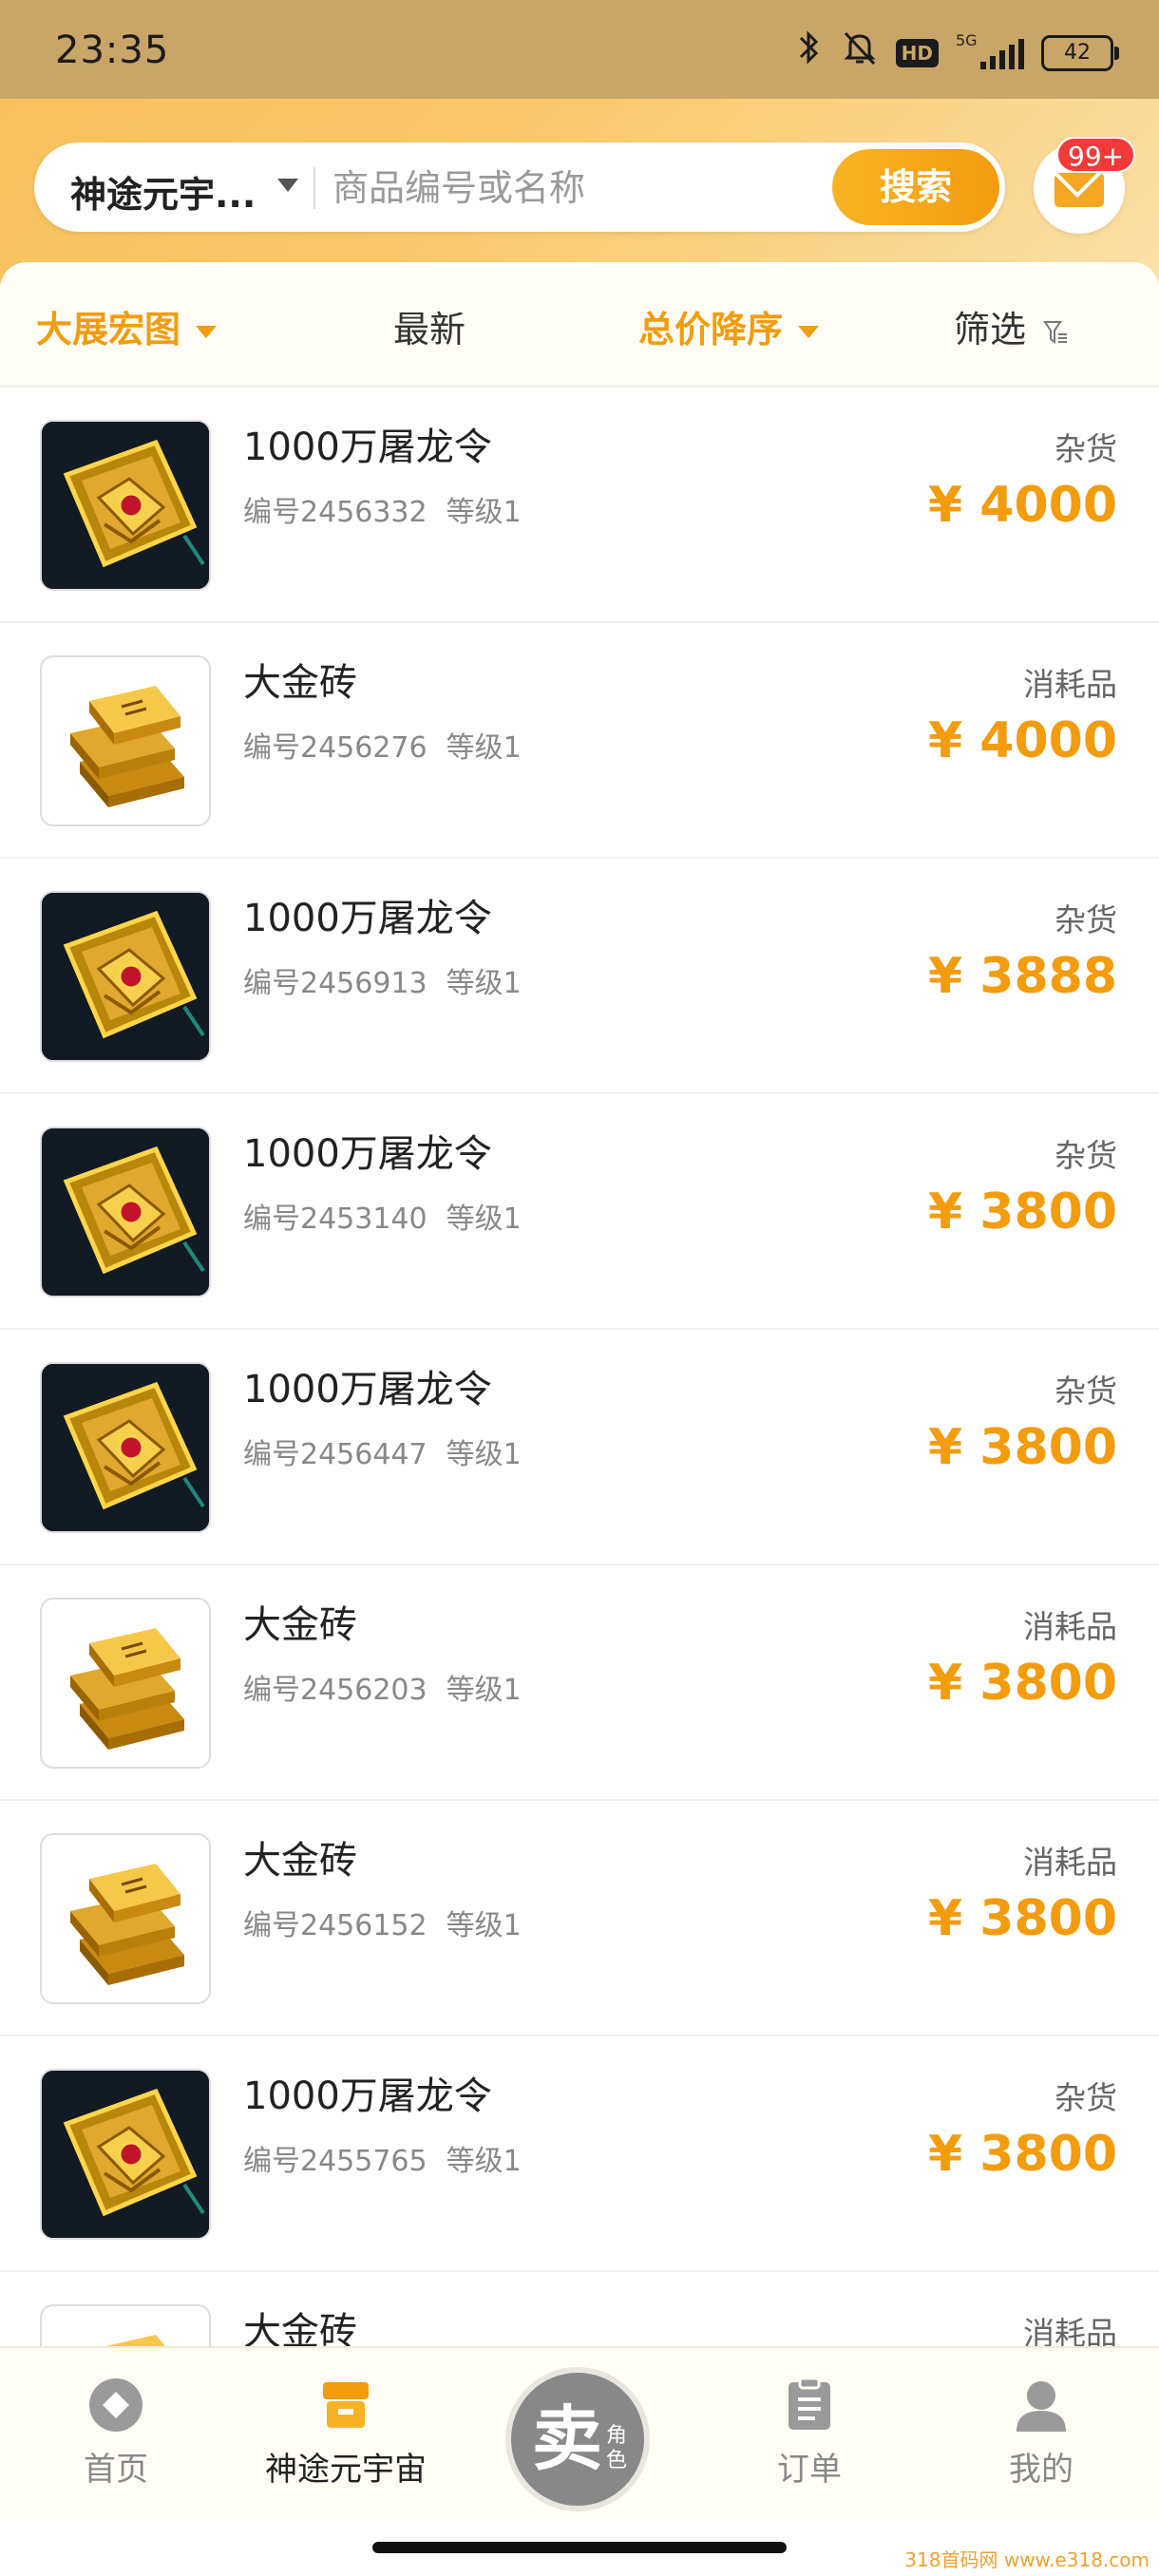  What do you see at coordinates (990, 329) in the screenshot?
I see `tab-filter-label: 筛选` at bounding box center [990, 329].